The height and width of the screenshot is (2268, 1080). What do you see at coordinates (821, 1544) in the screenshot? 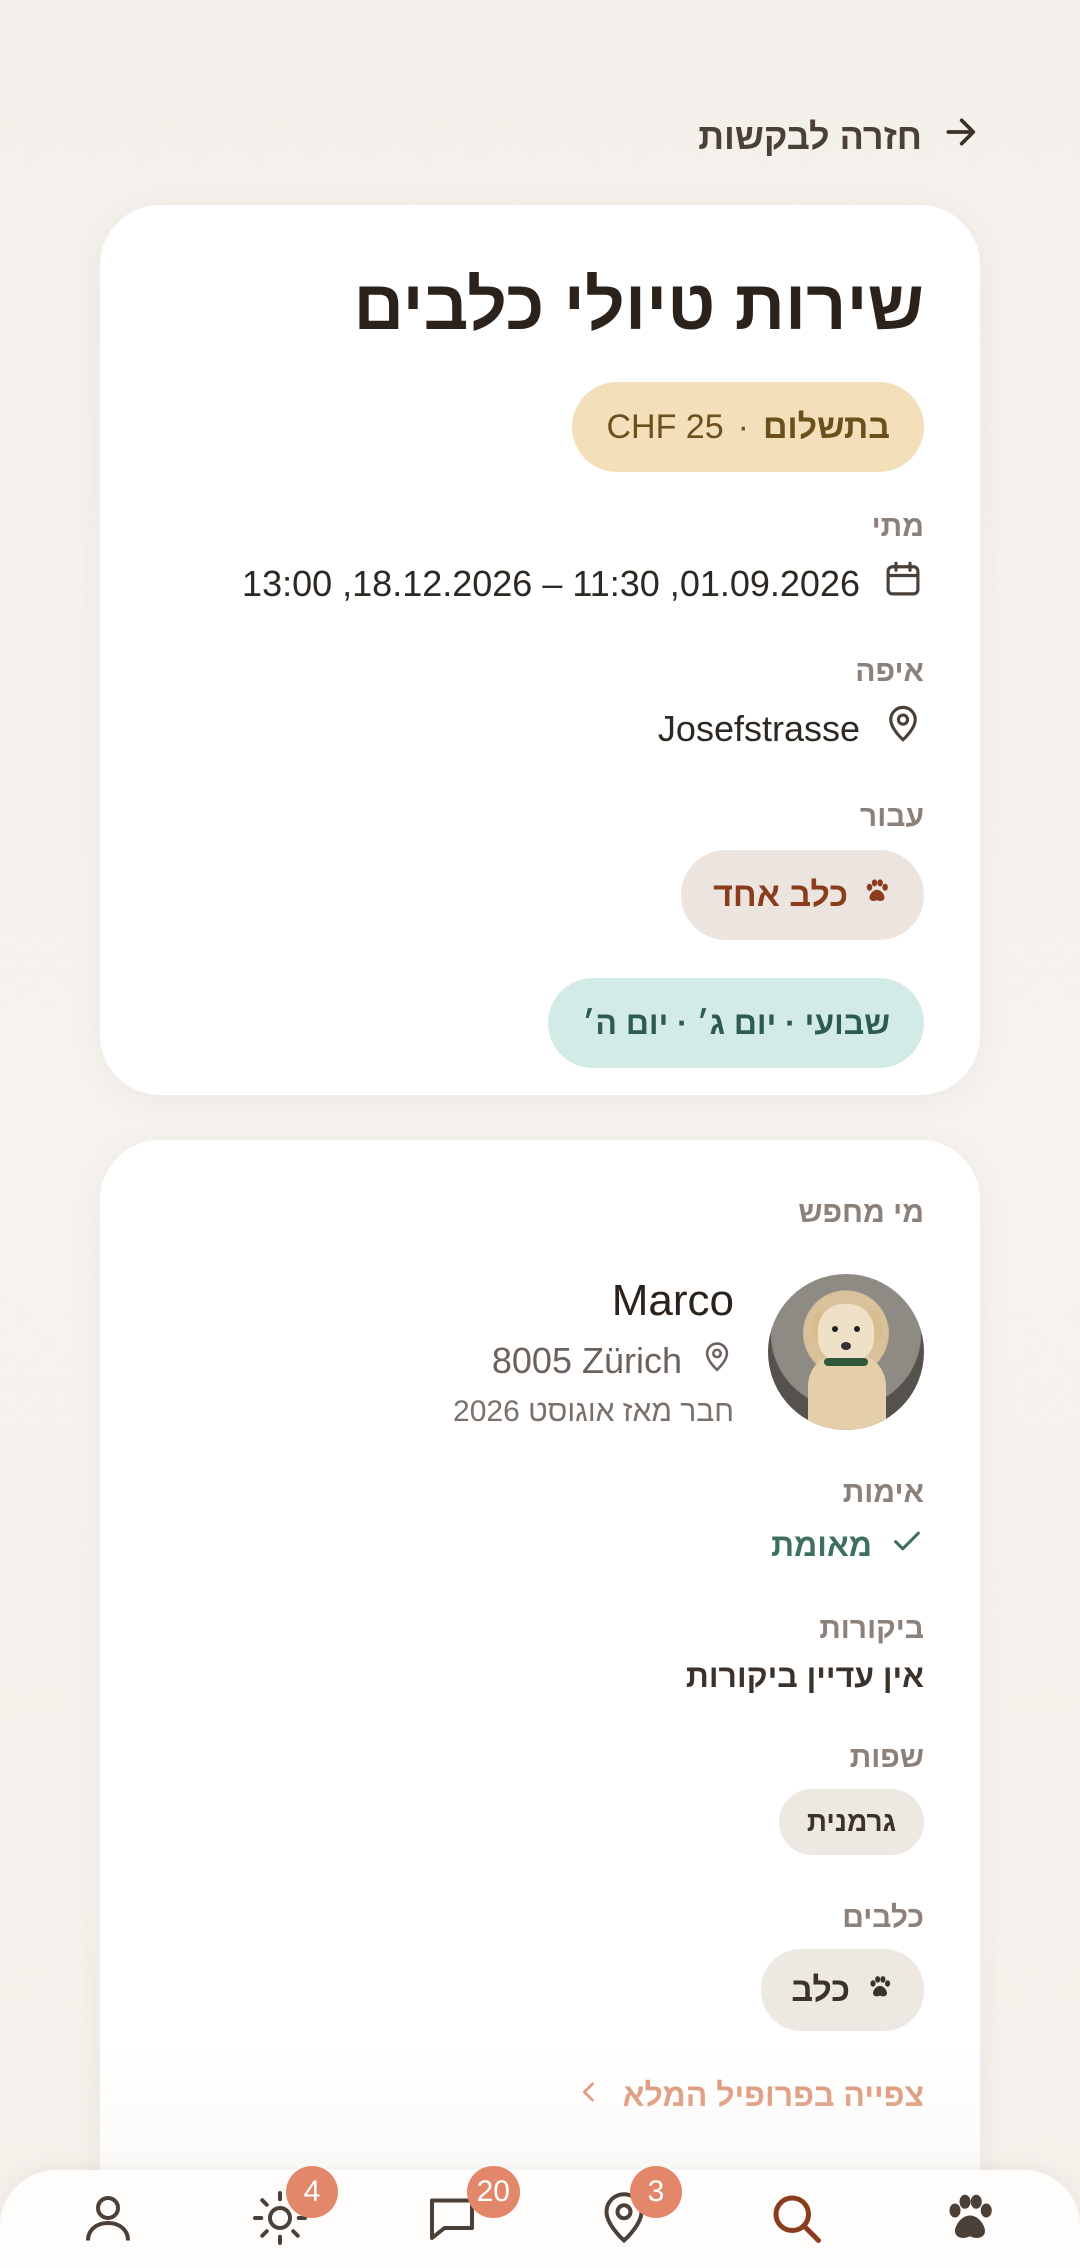
I see `verified-value: מאומת` at bounding box center [821, 1544].